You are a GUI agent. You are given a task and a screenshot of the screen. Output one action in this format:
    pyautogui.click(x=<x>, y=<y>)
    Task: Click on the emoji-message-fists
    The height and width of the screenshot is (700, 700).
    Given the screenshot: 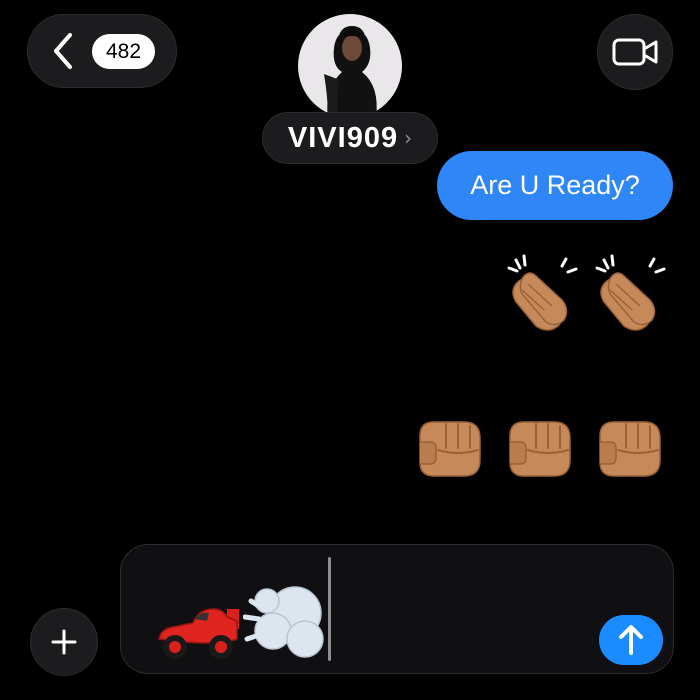 What is the action you would take?
    pyautogui.click(x=540, y=448)
    